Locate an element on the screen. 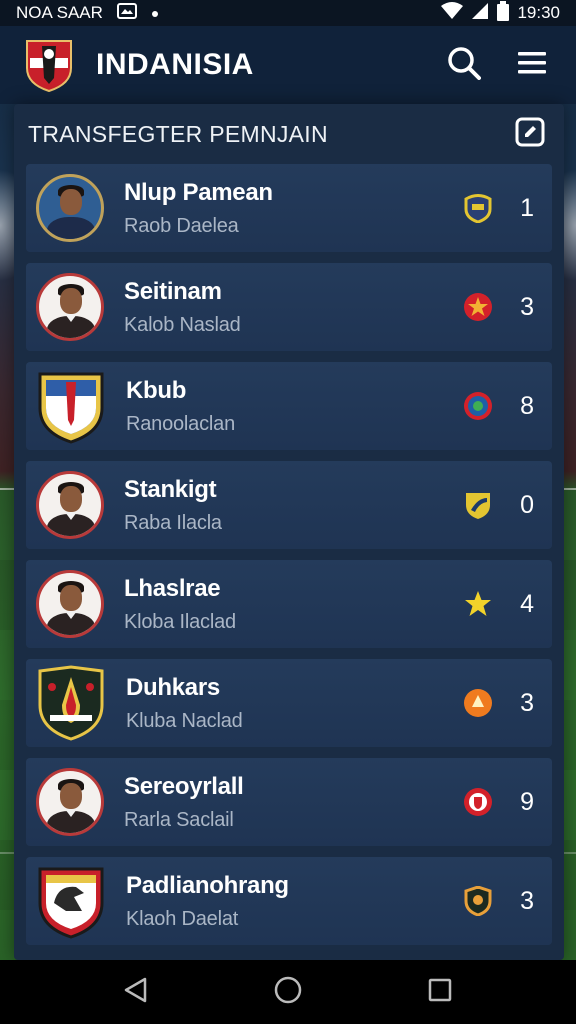 This screenshot has width=576, height=1024. edit-icon is located at coordinates (530, 134).